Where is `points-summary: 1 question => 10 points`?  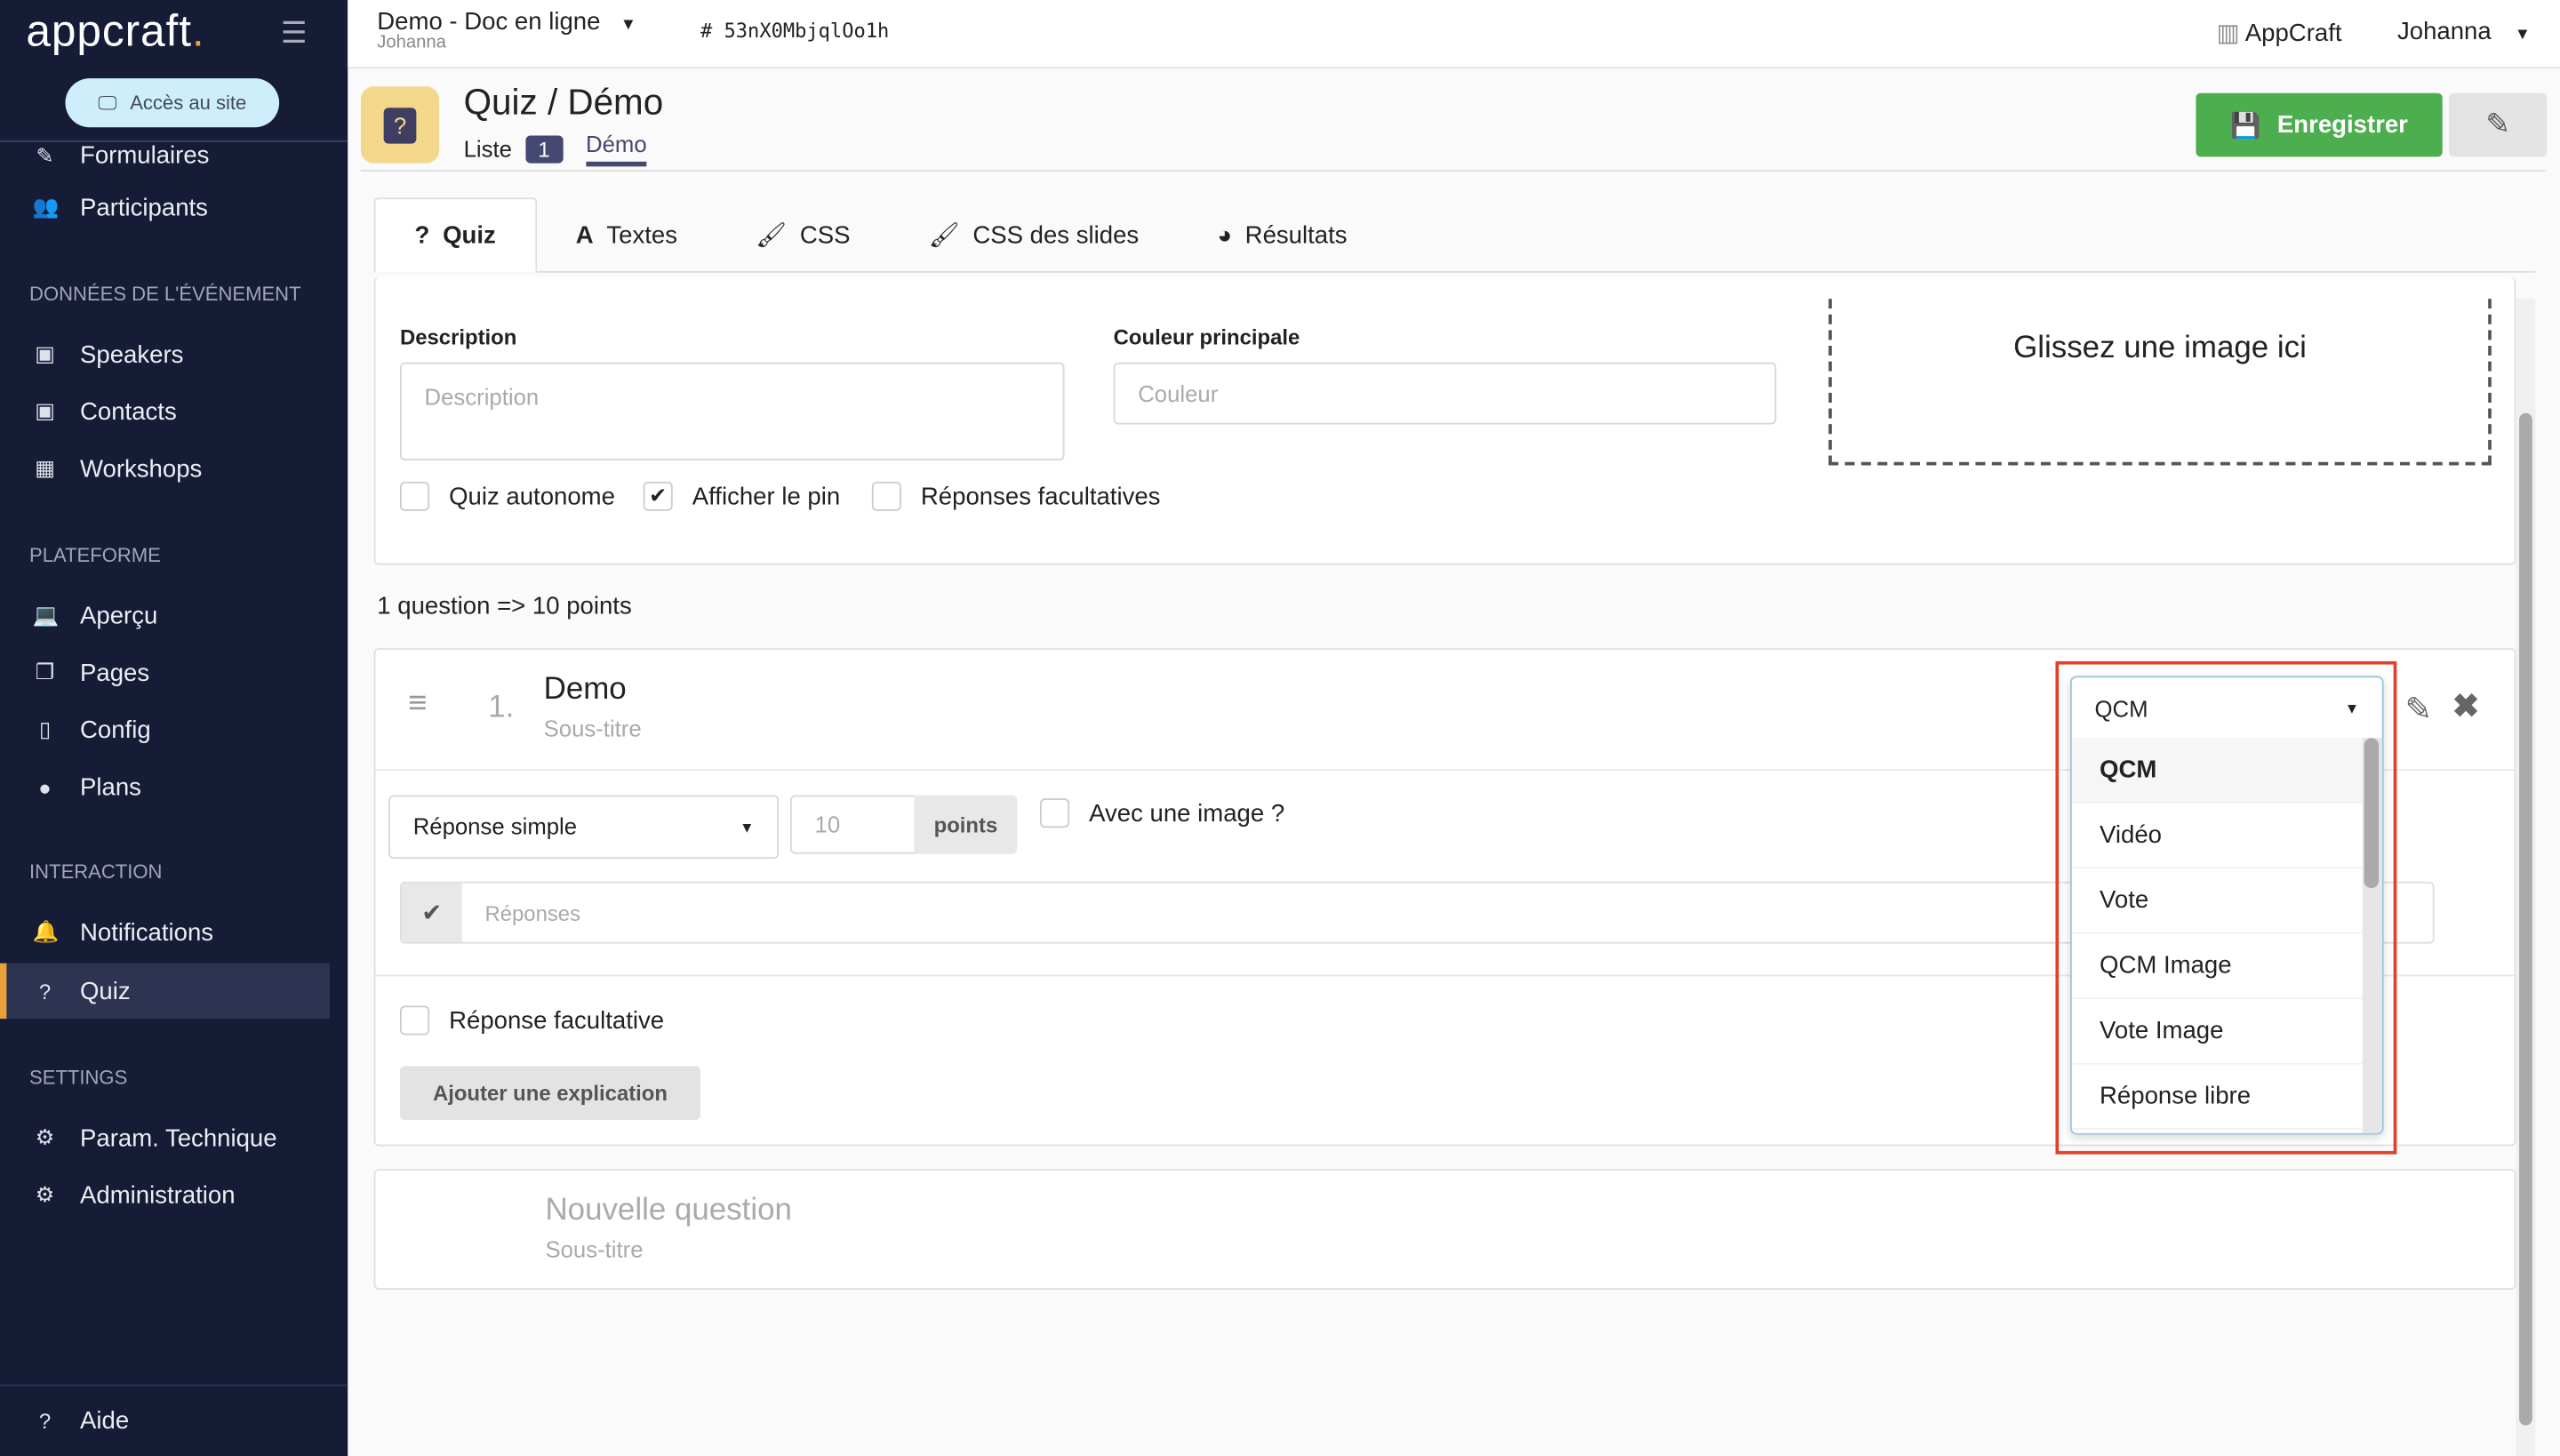
points-summary: 1 question => 10 points is located at coordinates (504, 606).